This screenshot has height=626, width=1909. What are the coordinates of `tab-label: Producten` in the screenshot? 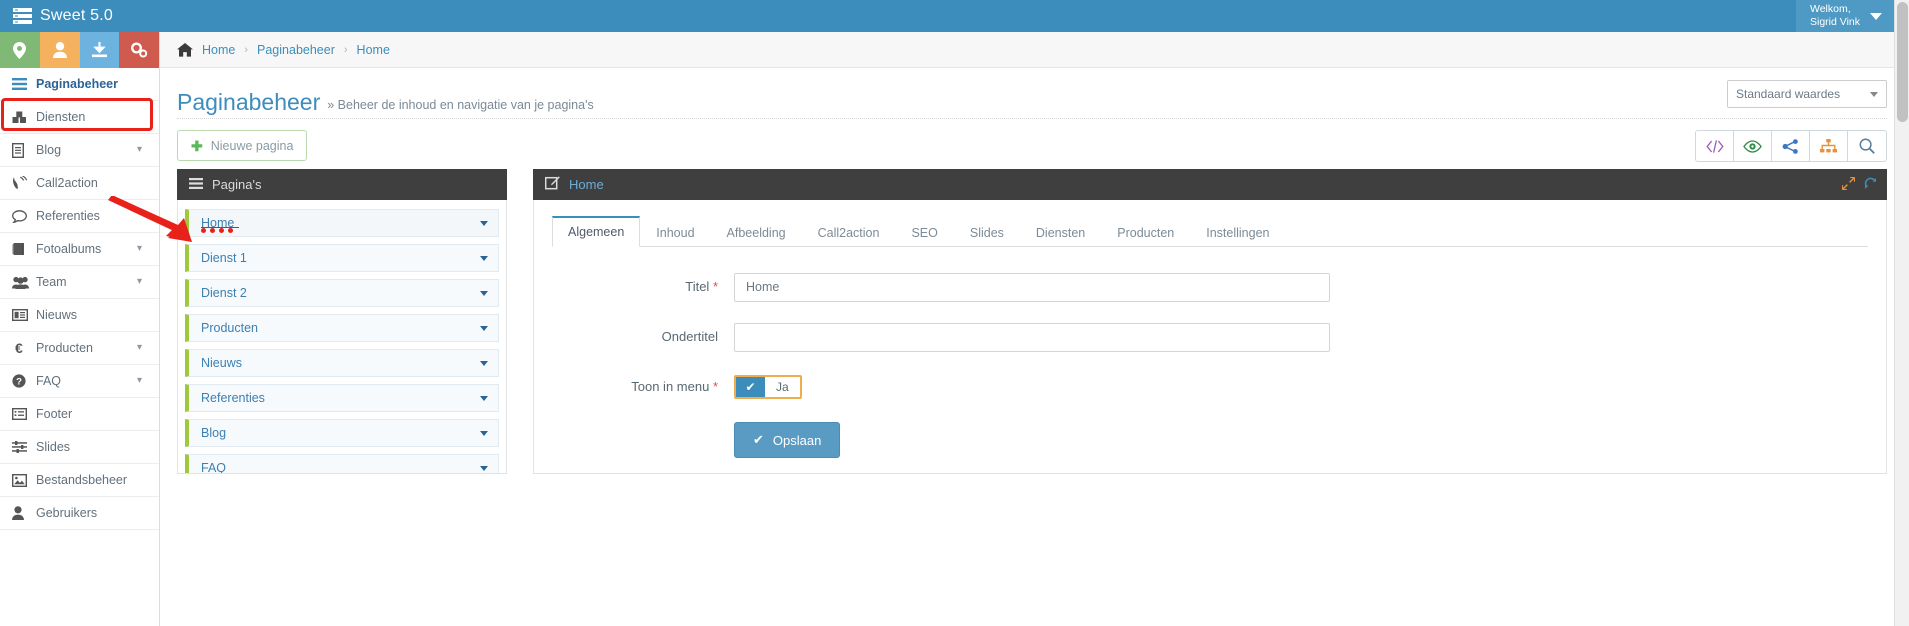 It's located at (1146, 233).